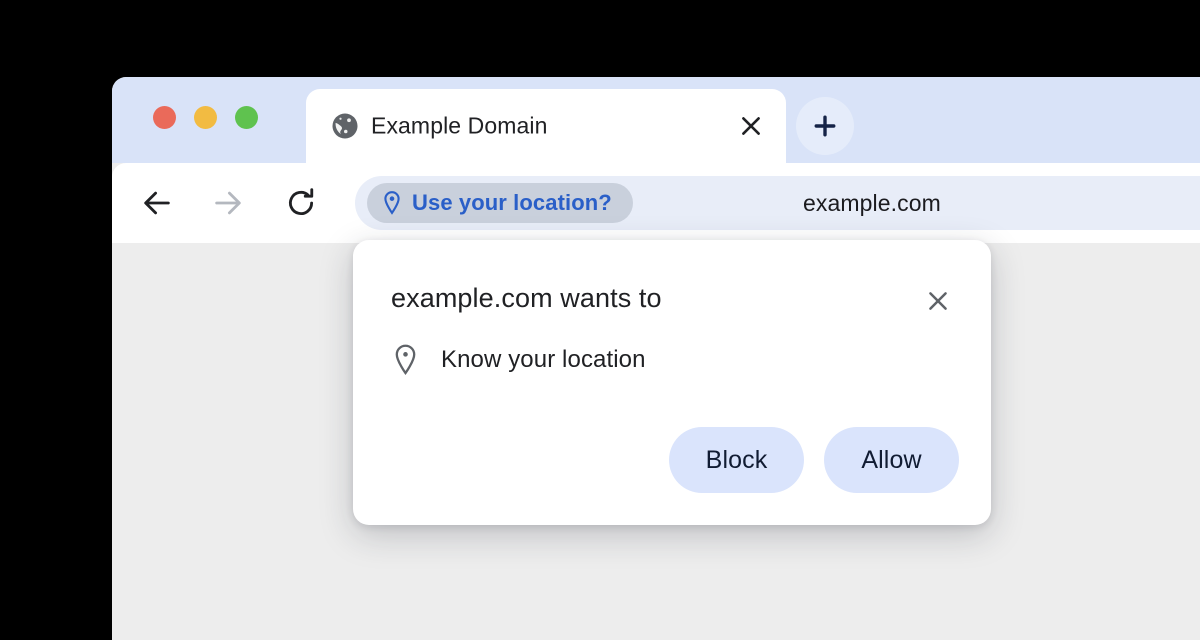  I want to click on dialog-actions: Block Allow, so click(814, 460).